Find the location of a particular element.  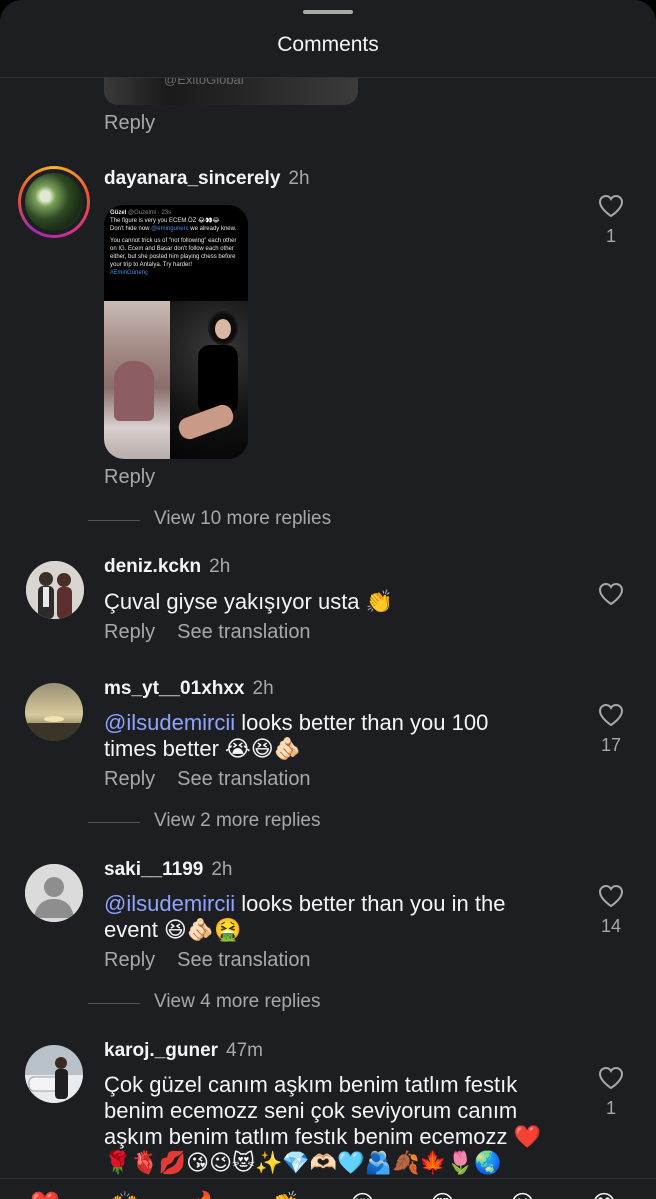

comment-text: Çuval giyse yakışıyor usta 👏 is located at coordinates (249, 601).